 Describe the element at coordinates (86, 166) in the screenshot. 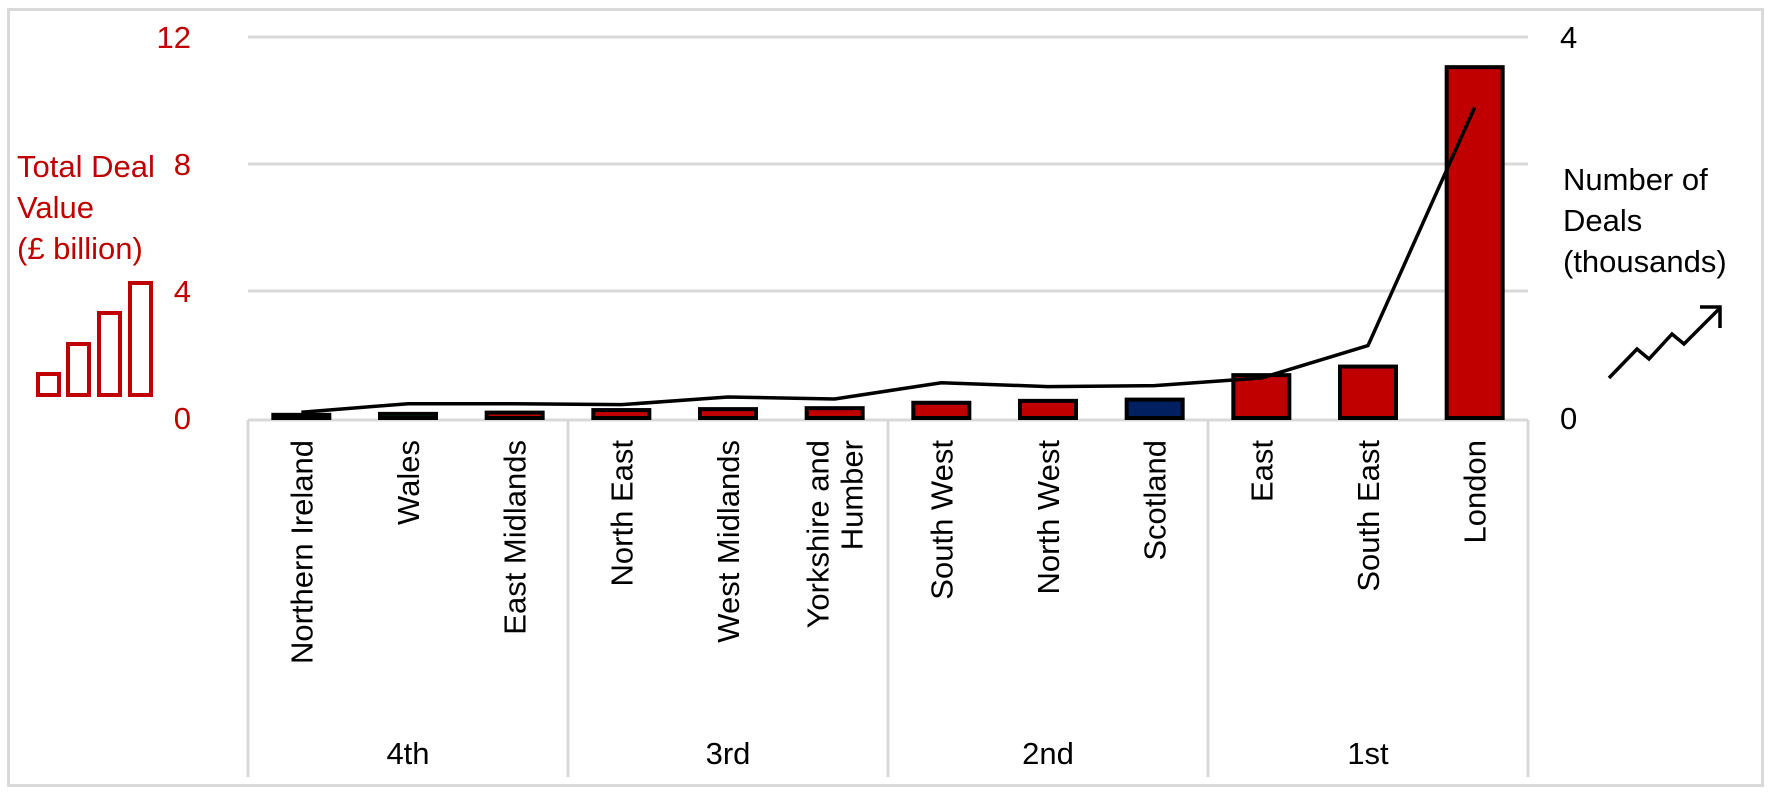

I see `left-axis-title-line: Total Deal` at that location.